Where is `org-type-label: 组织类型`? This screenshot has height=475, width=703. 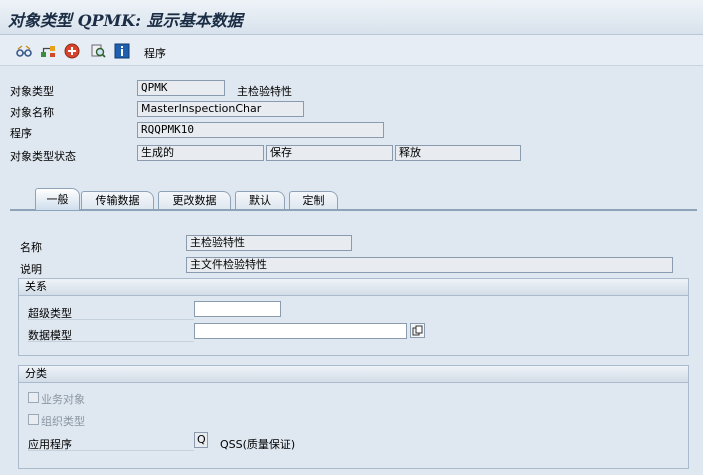
org-type-label: 组织类型 is located at coordinates (63, 421).